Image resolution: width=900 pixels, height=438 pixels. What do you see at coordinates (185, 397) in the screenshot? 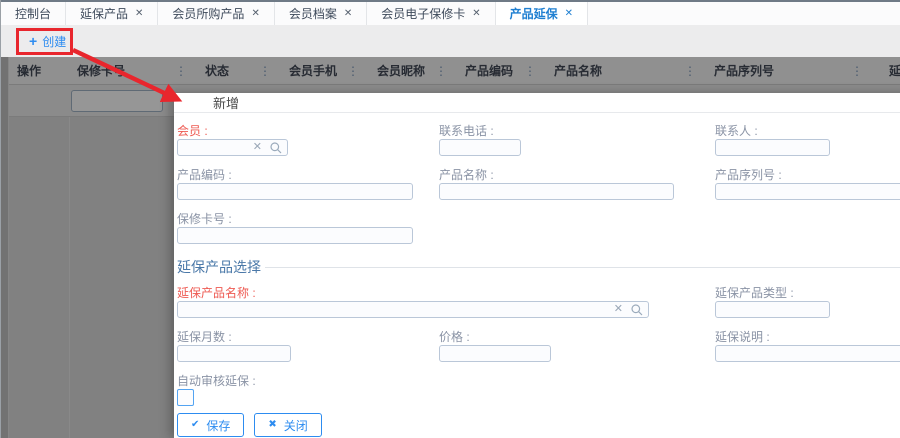
I see `auto-audit-checkbox` at bounding box center [185, 397].